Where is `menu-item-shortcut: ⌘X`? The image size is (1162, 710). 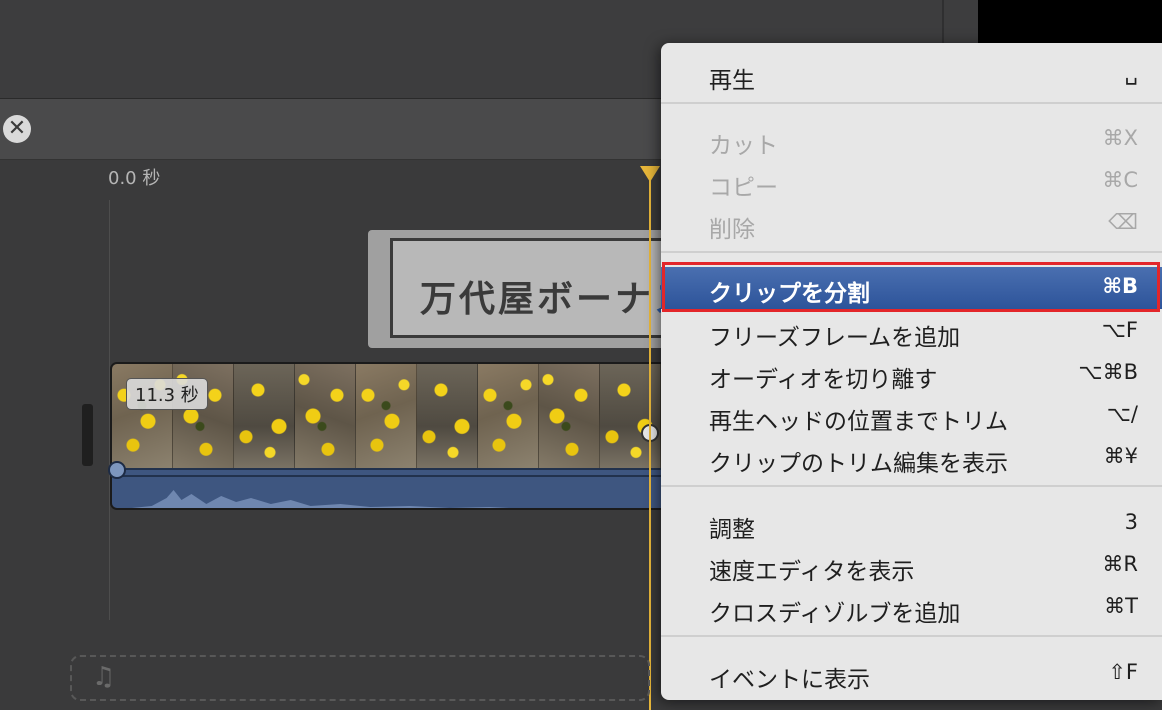
menu-item-shortcut: ⌘X is located at coordinates (1120, 138).